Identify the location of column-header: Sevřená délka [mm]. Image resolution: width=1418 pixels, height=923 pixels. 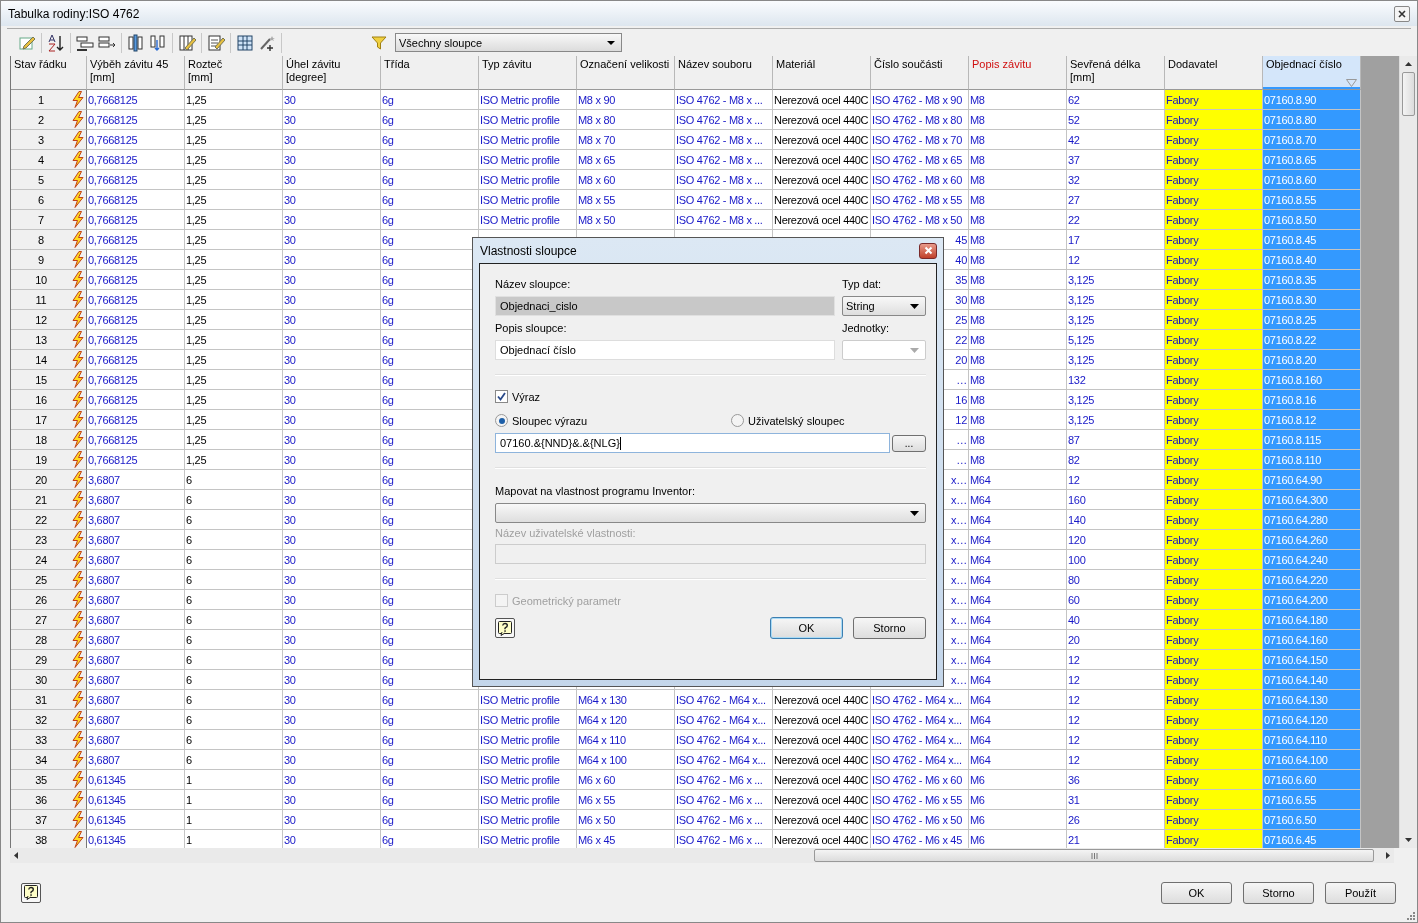
(1116, 73).